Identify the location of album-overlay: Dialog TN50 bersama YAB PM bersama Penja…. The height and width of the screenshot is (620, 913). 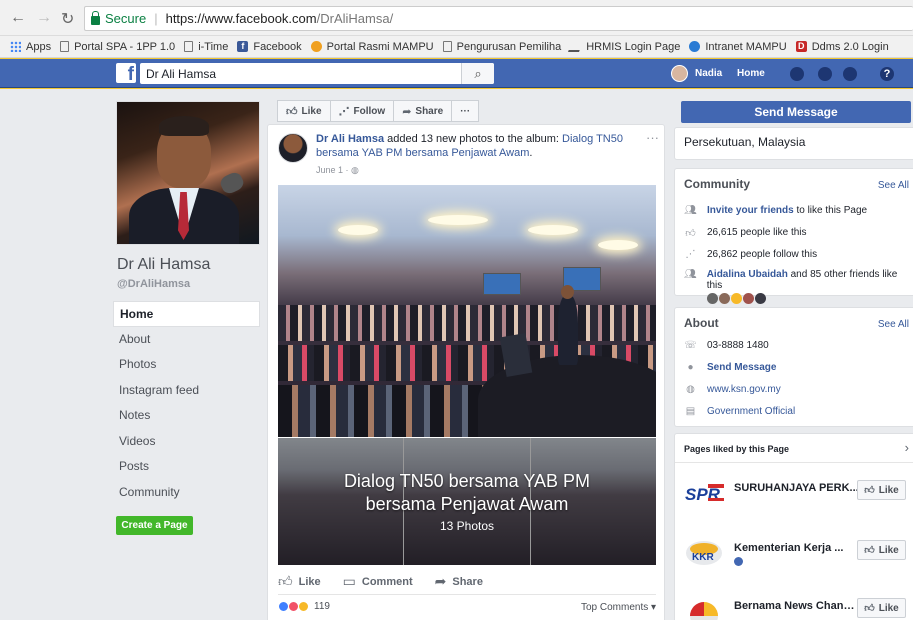
(467, 501).